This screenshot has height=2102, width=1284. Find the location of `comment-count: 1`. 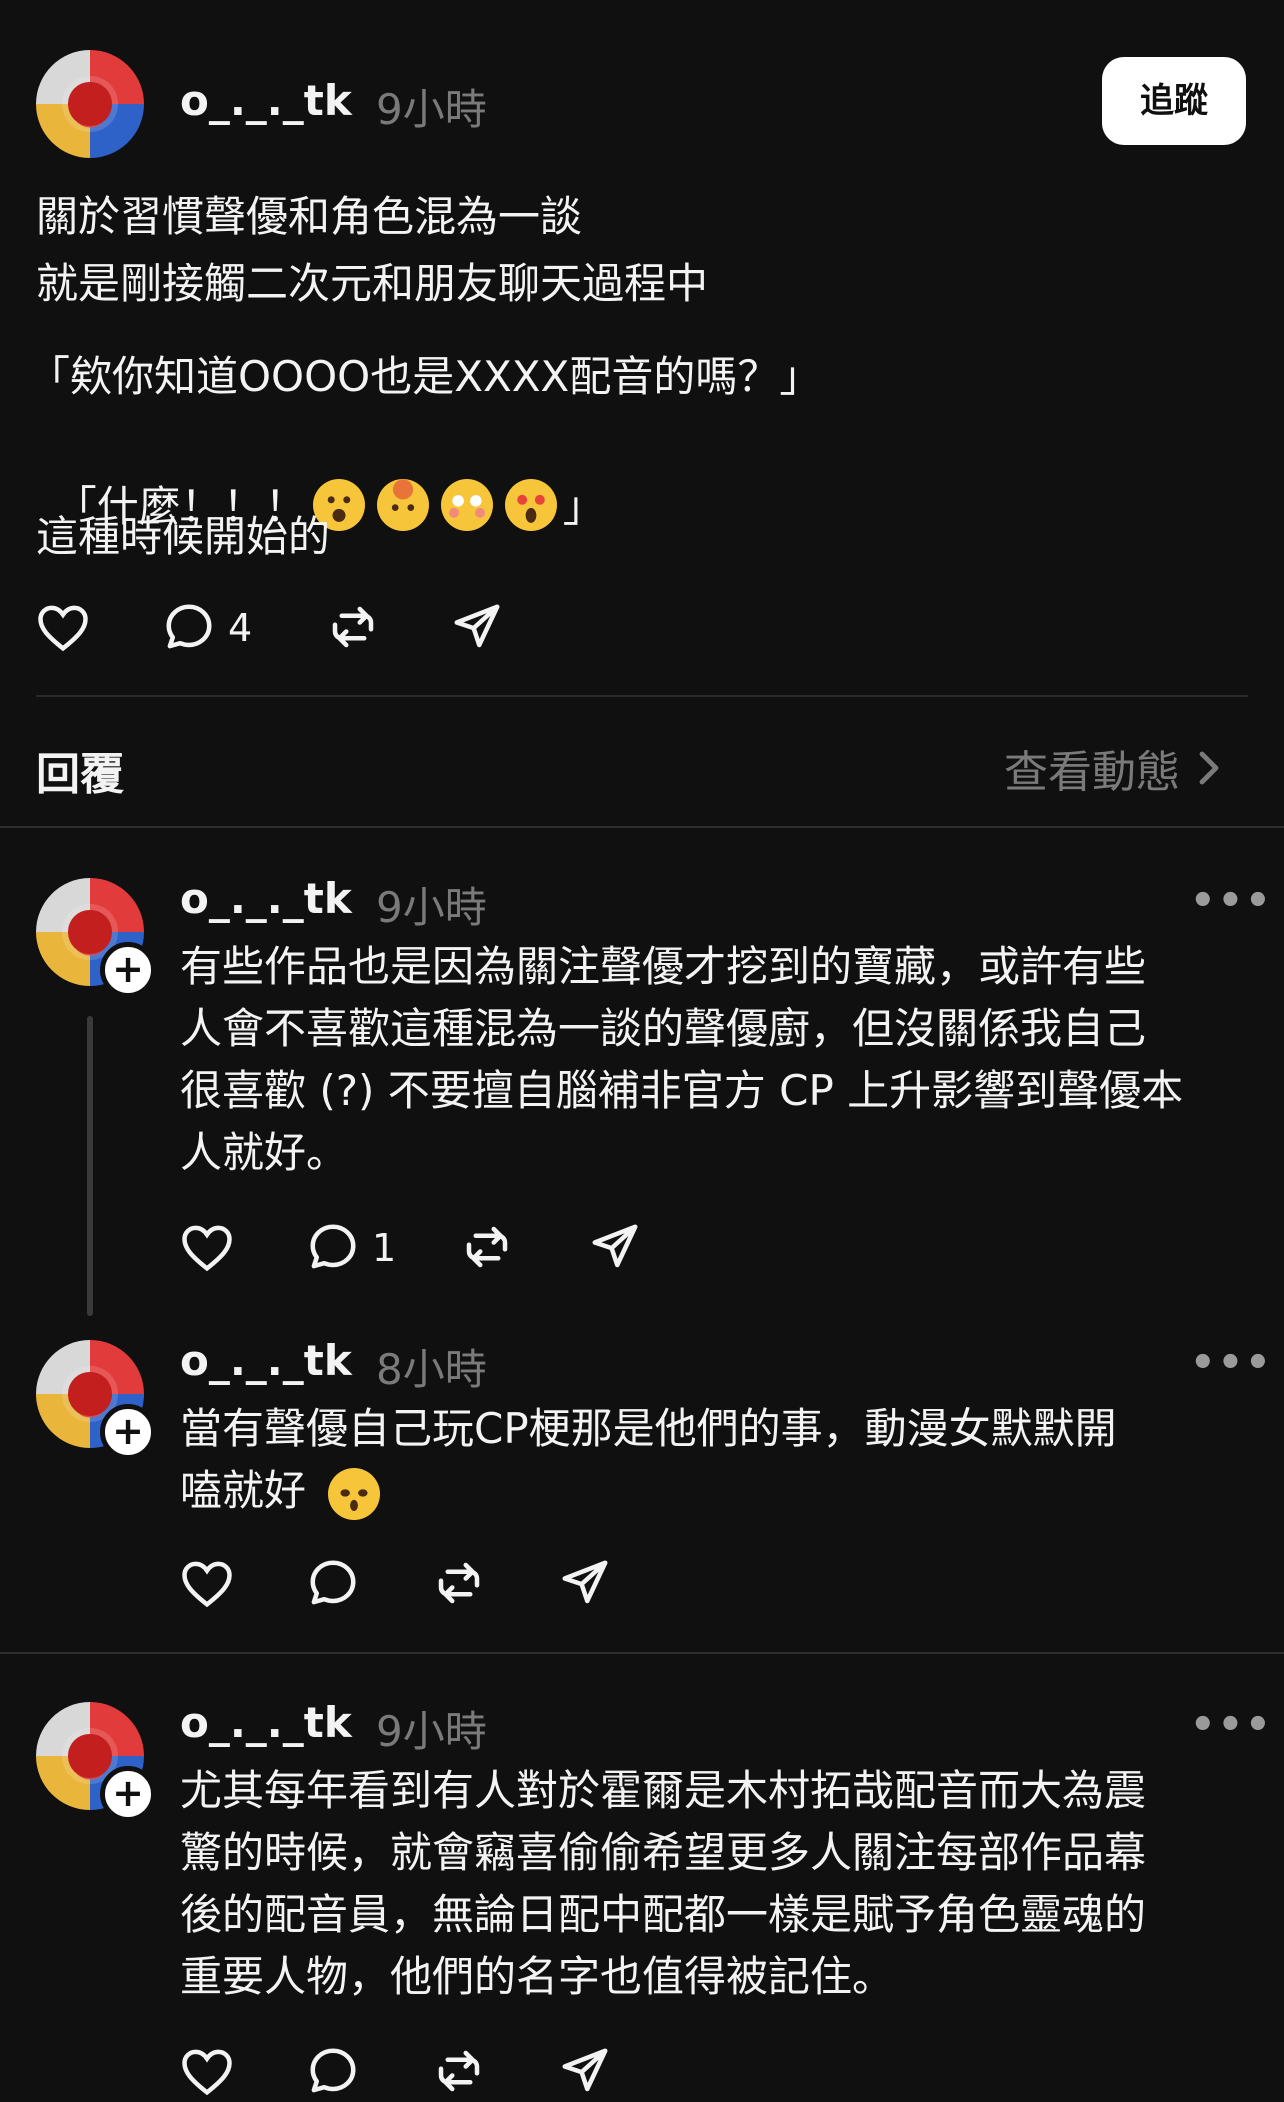

comment-count: 1 is located at coordinates (384, 1248).